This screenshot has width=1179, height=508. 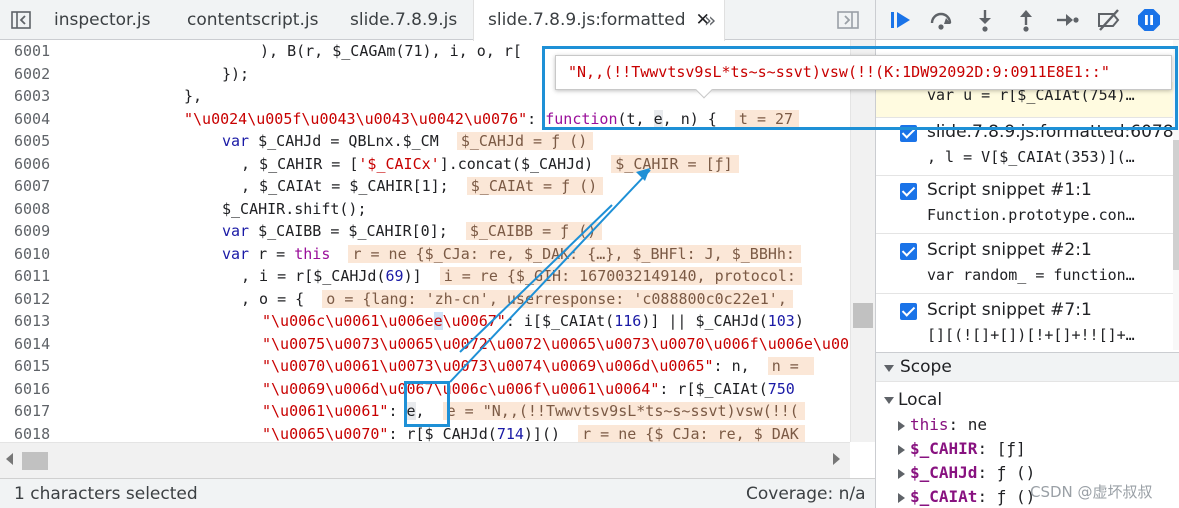 What do you see at coordinates (354, 186) in the screenshot?
I see `code-token: , $_CAIAt = $_CAHIR[1];` at bounding box center [354, 186].